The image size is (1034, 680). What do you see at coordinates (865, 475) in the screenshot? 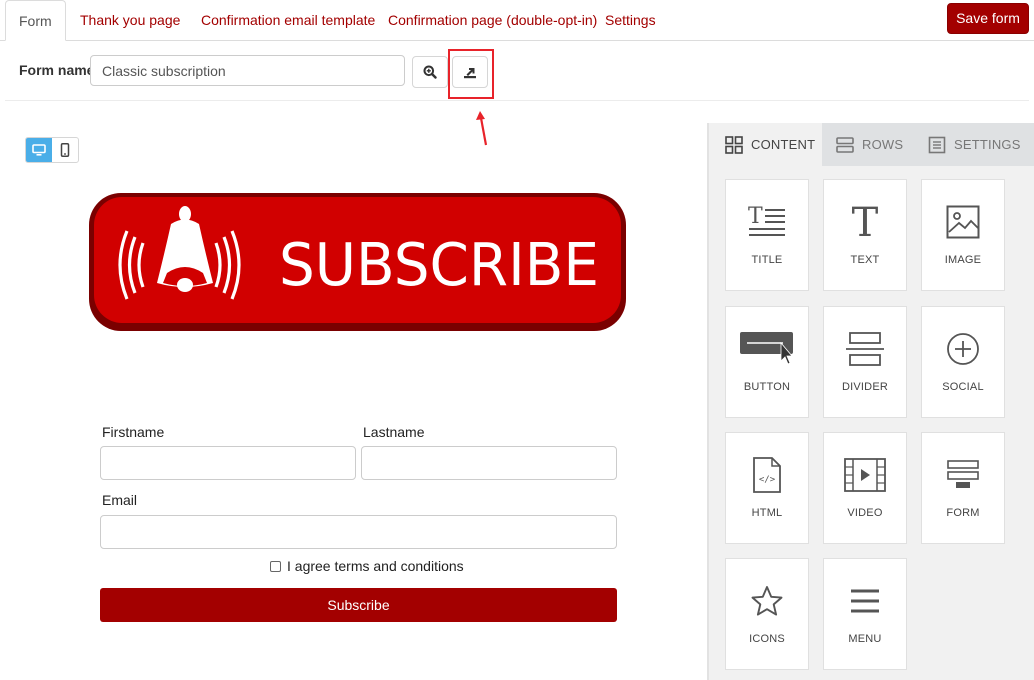
I see `video-icon` at bounding box center [865, 475].